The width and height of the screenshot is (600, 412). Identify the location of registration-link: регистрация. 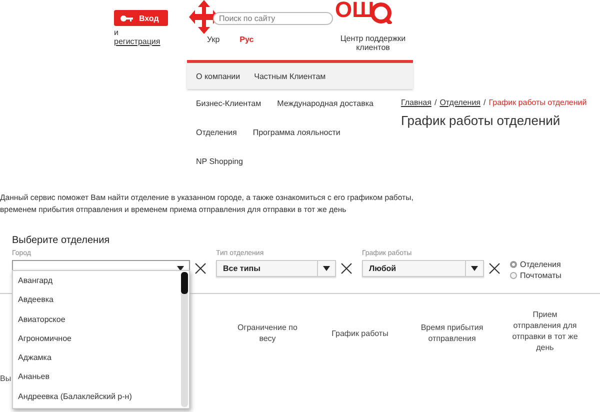
(137, 41).